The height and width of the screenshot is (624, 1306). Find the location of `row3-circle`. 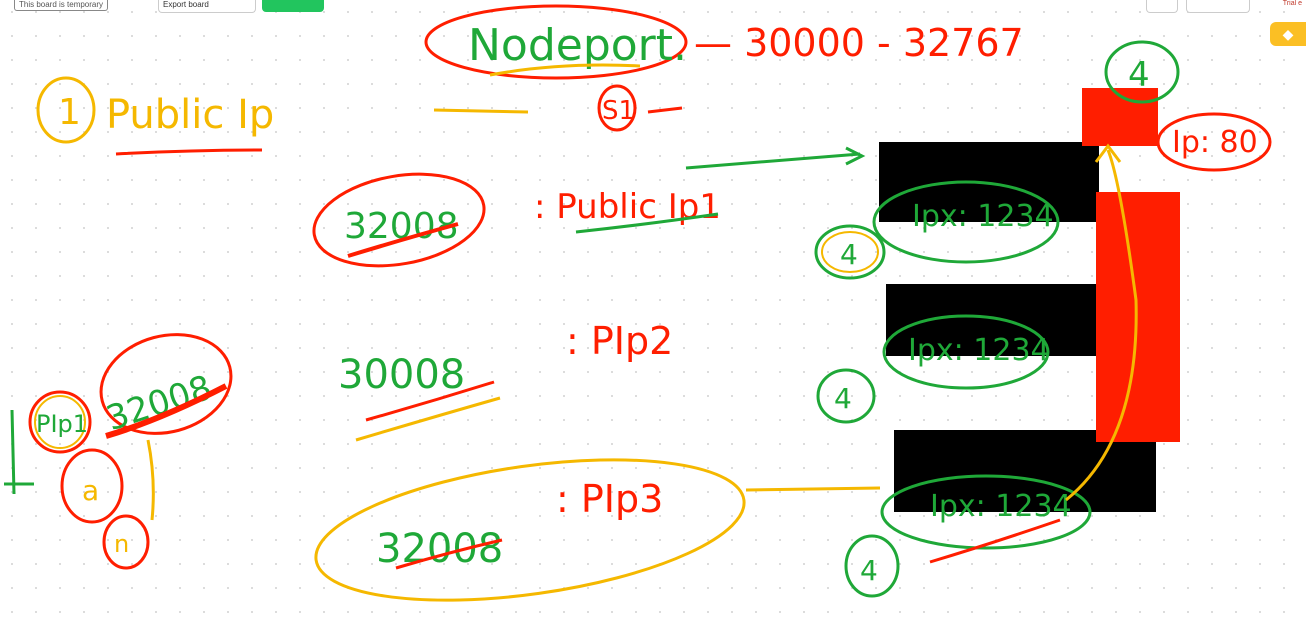

row3-circle is located at coordinates (530, 530).